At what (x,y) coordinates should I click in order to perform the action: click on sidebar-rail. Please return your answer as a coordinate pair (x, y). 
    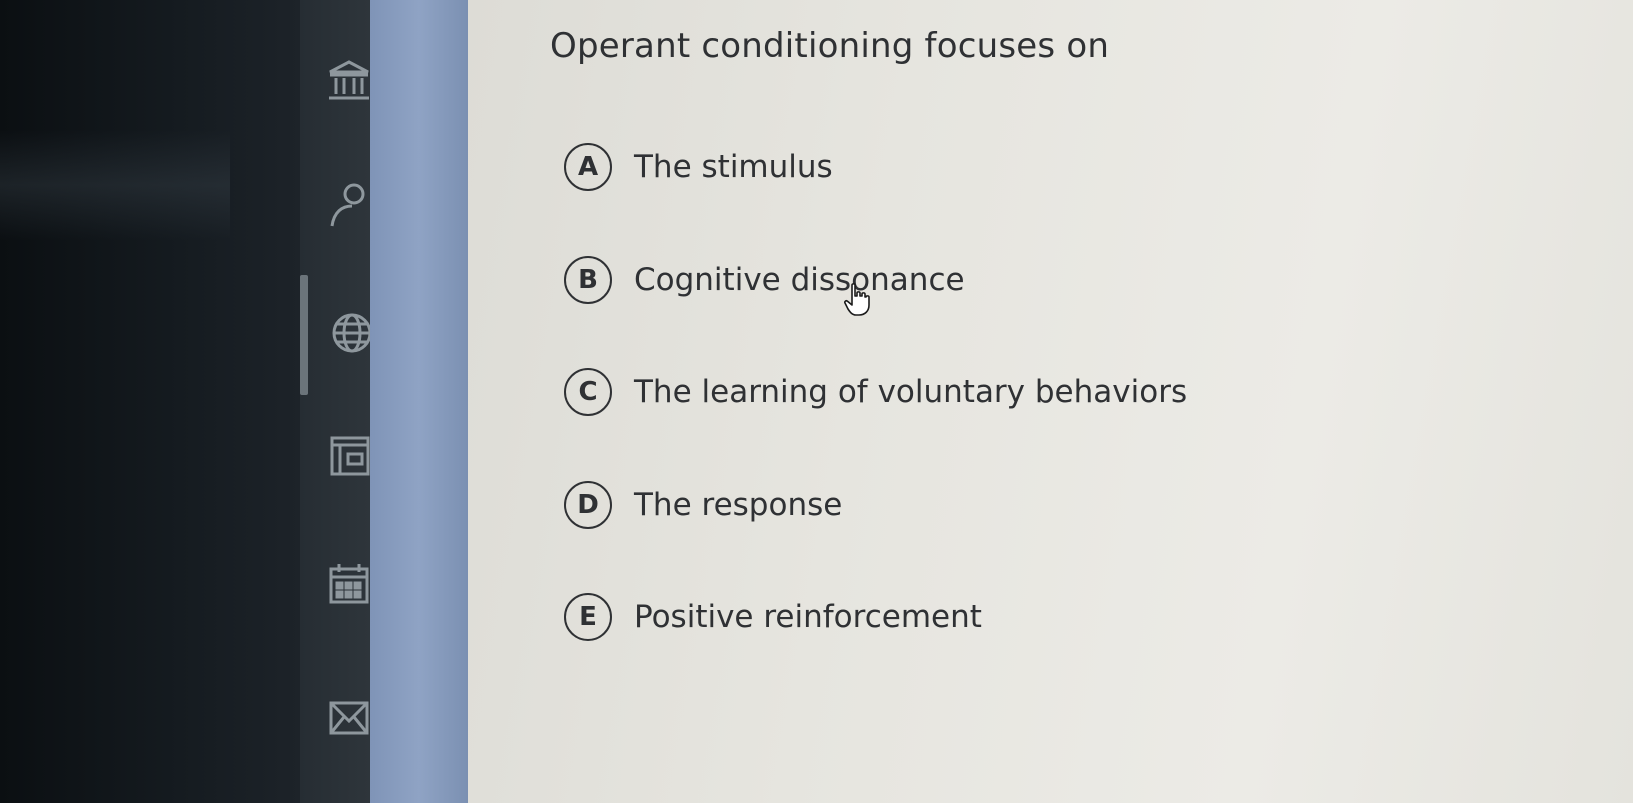
    Looking at the image, I should click on (335, 401).